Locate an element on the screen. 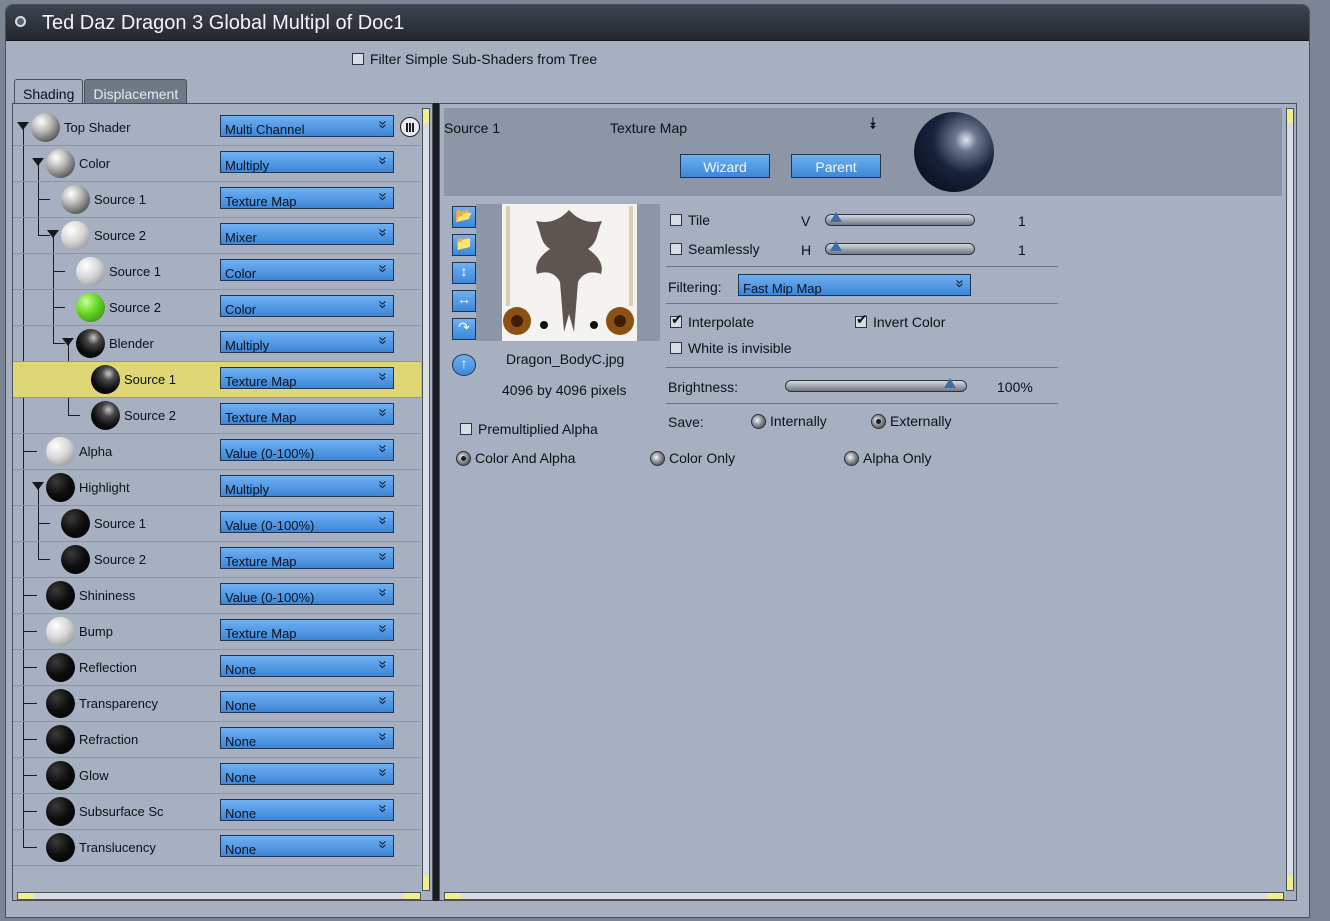  editor-hscroll-thumb-left is located at coordinates (453, 896).